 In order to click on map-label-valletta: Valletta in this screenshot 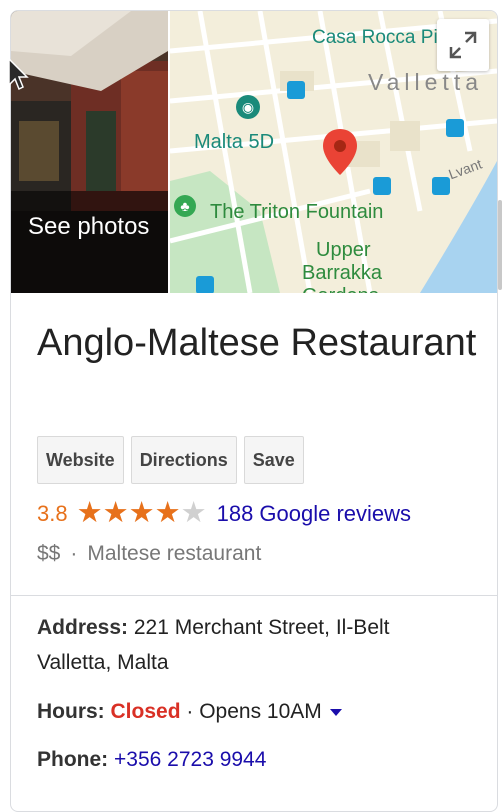, I will do `click(426, 82)`.